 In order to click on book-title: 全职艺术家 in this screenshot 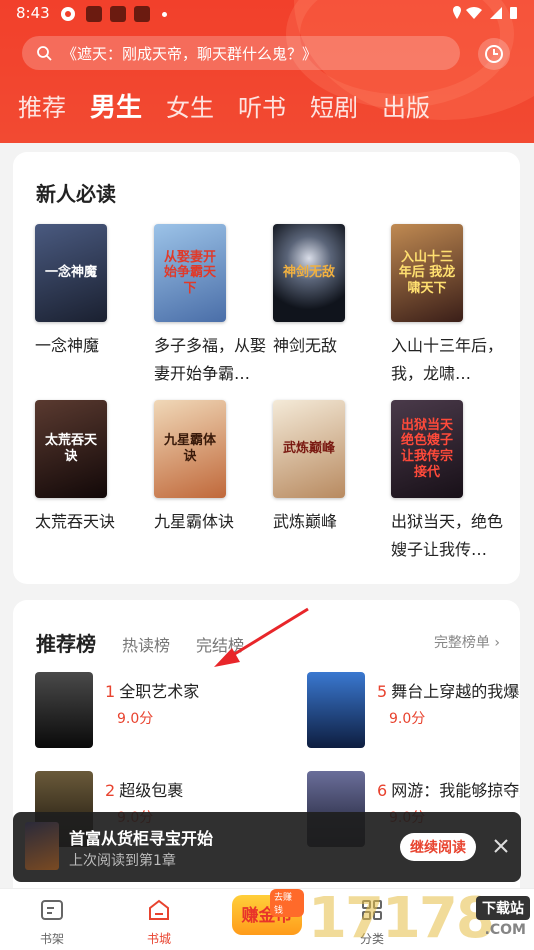, I will do `click(159, 691)`.